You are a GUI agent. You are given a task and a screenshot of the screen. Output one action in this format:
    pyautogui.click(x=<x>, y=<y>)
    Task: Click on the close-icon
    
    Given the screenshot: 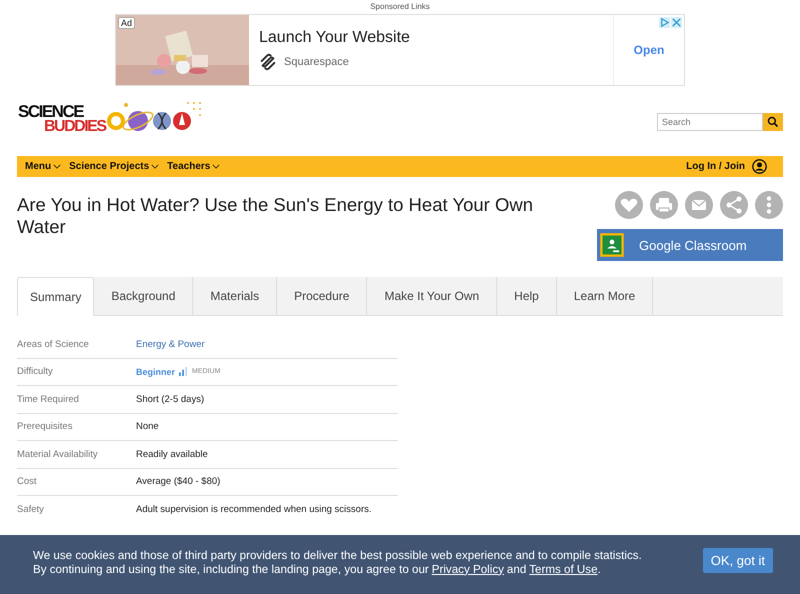 What is the action you would take?
    pyautogui.click(x=676, y=22)
    